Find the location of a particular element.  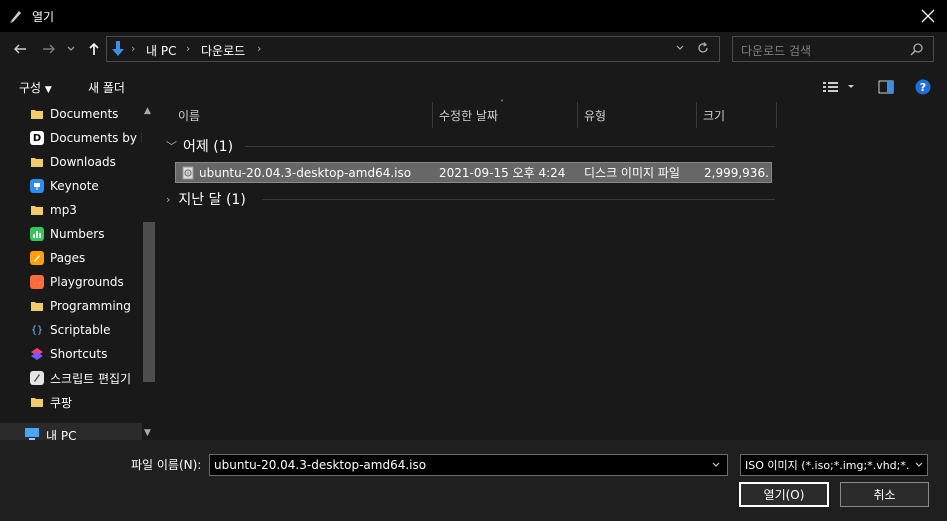

up-button is located at coordinates (94, 49).